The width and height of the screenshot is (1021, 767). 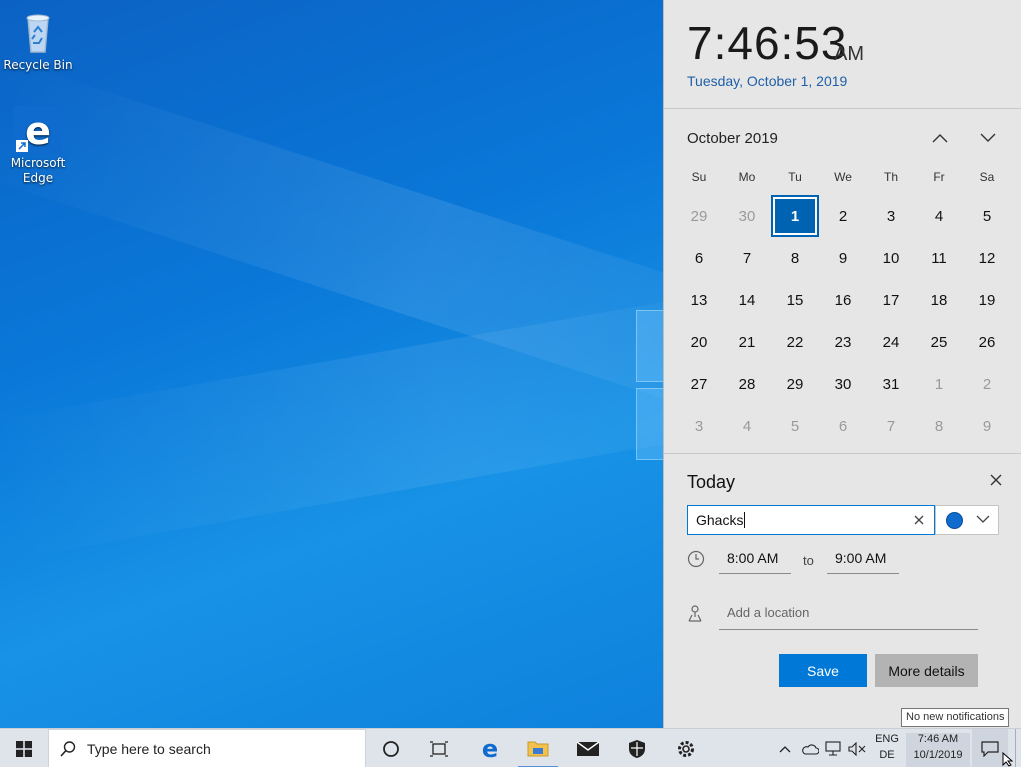 I want to click on taskbar-edge-button: e, so click(x=490, y=748).